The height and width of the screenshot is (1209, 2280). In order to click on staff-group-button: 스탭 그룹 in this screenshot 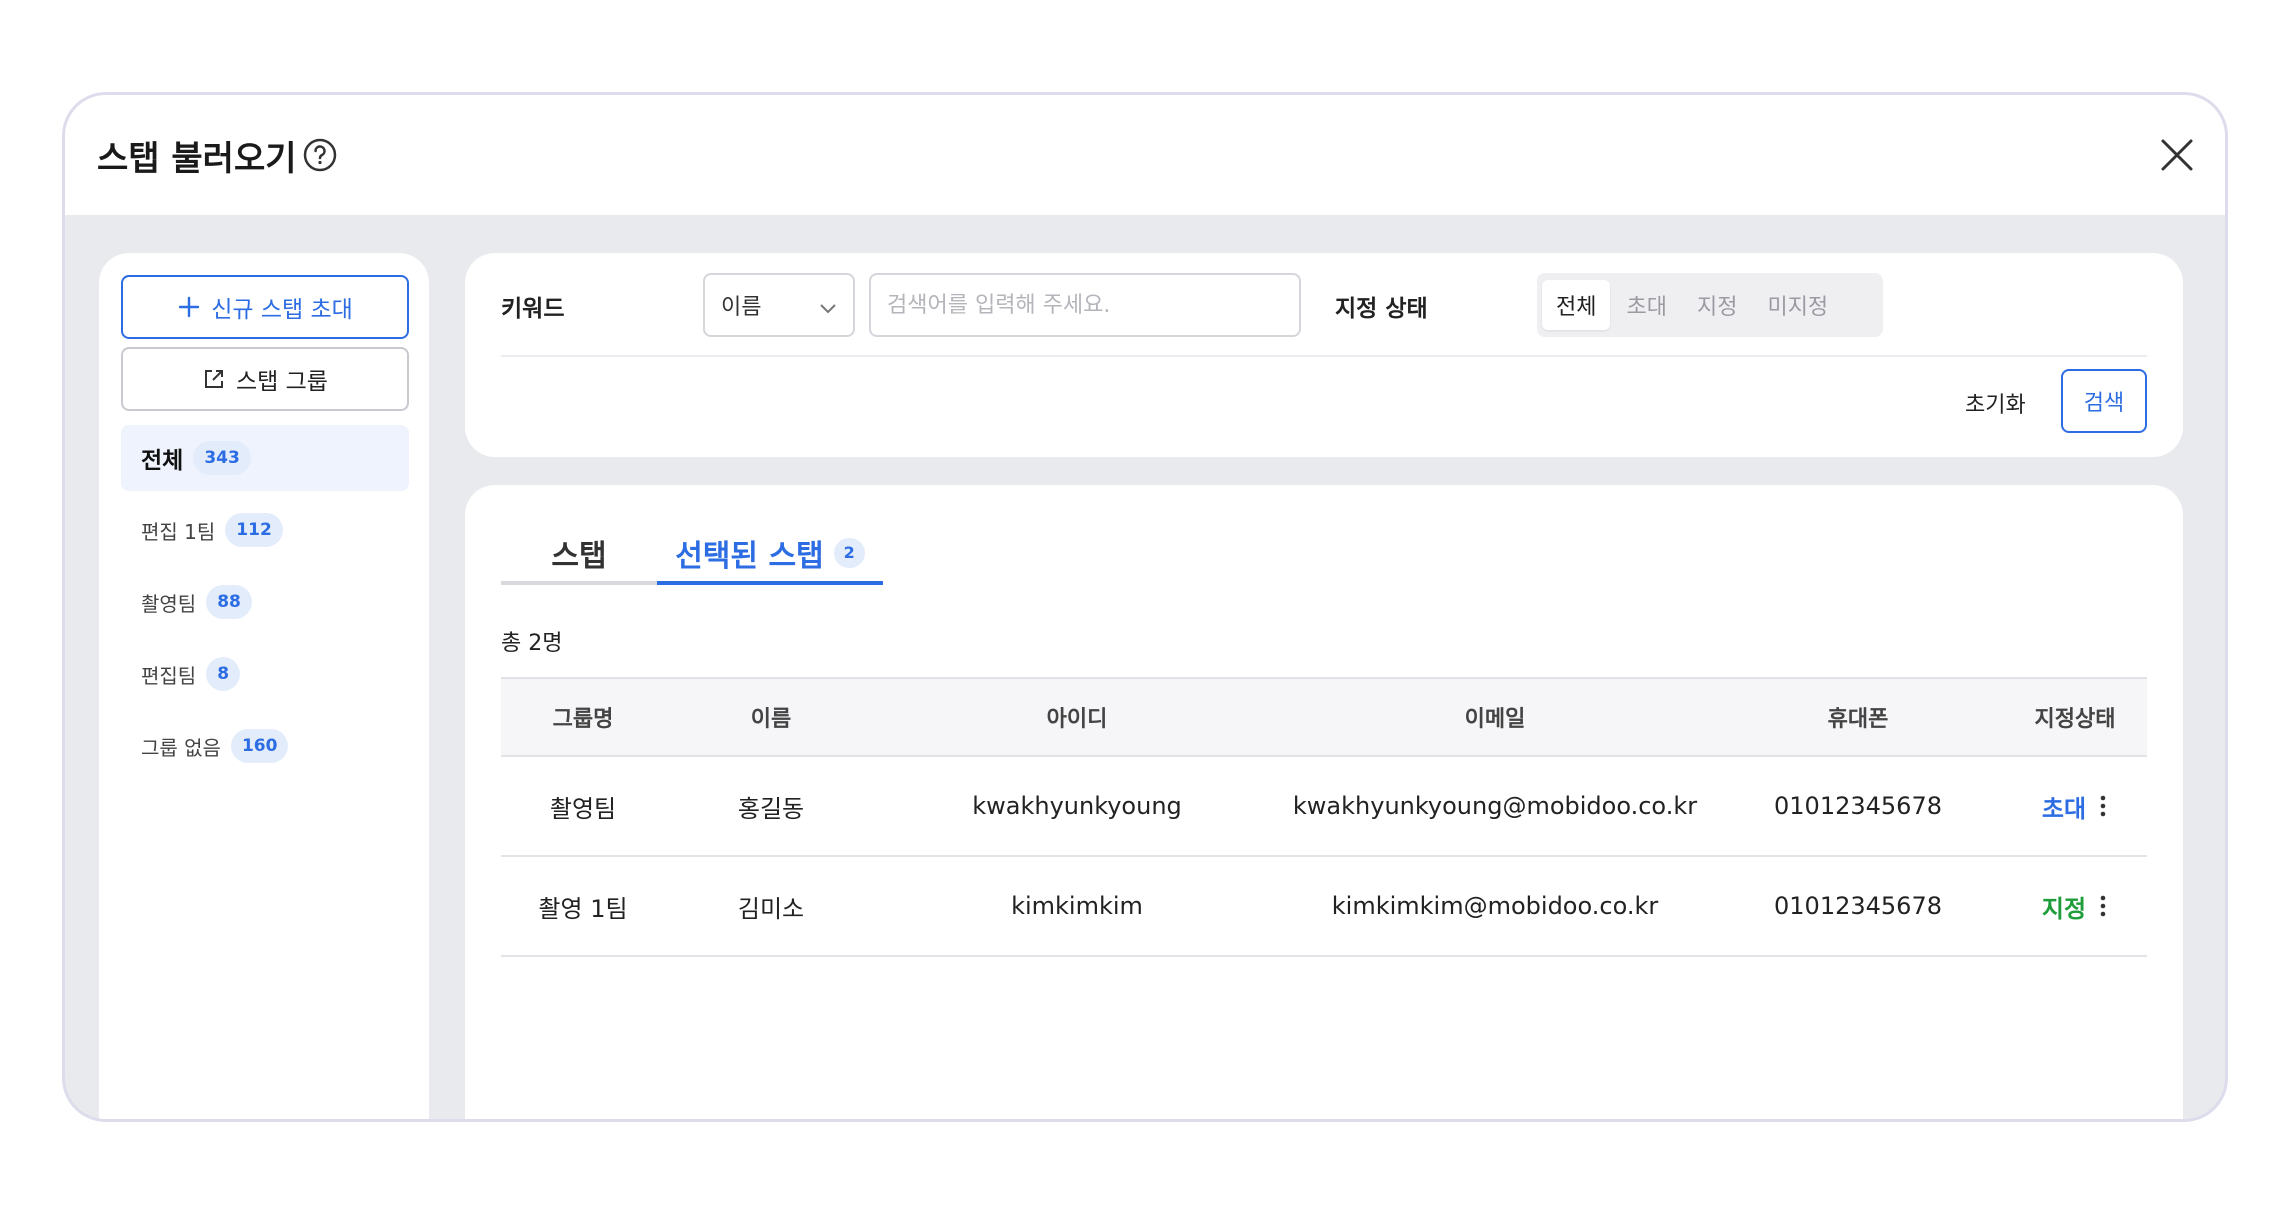, I will do `click(265, 379)`.